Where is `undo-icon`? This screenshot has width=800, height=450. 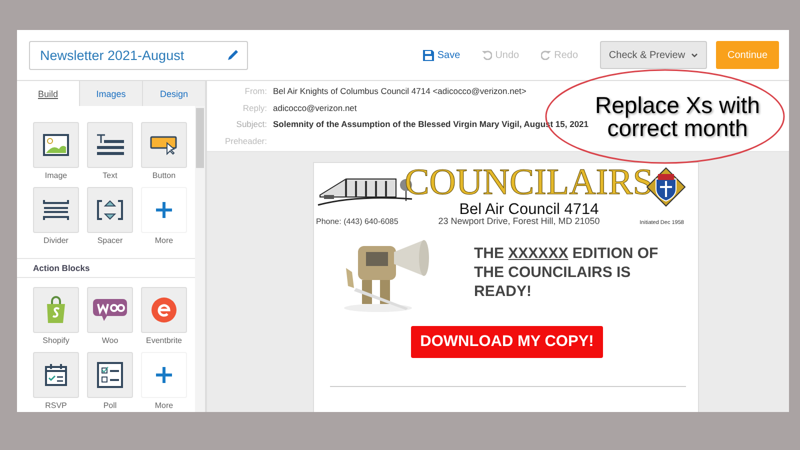
undo-icon is located at coordinates (487, 55).